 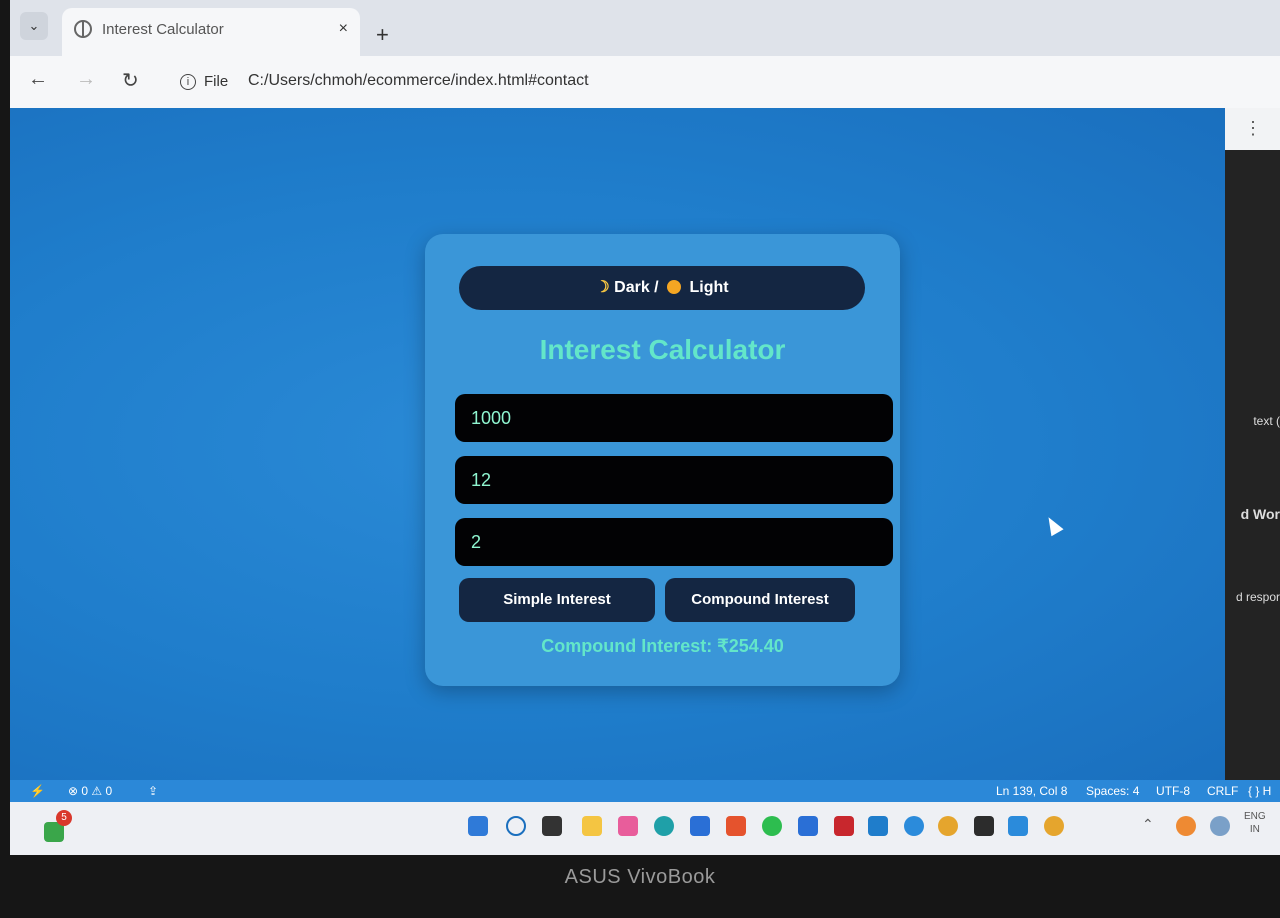 I want to click on toggle-dark-label: Dark /, so click(x=636, y=287).